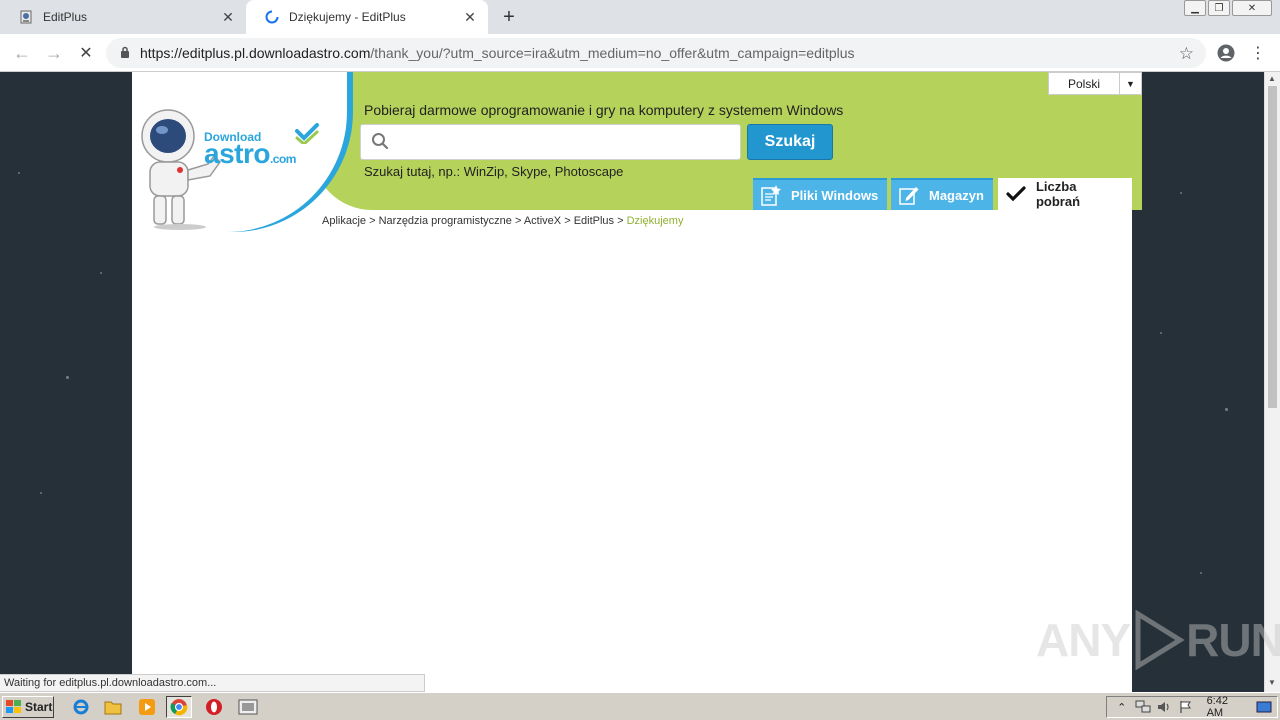 The width and height of the screenshot is (1280, 720). I want to click on search-button: Szukaj, so click(790, 142).